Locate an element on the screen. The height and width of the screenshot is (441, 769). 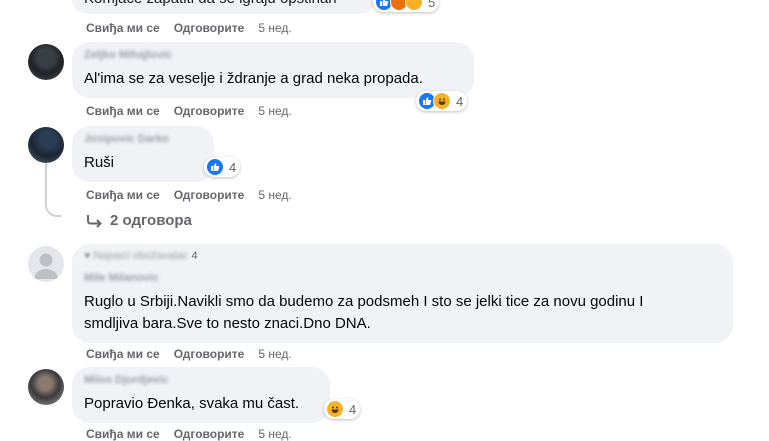
reaction-summary: 5 is located at coordinates (406, 6).